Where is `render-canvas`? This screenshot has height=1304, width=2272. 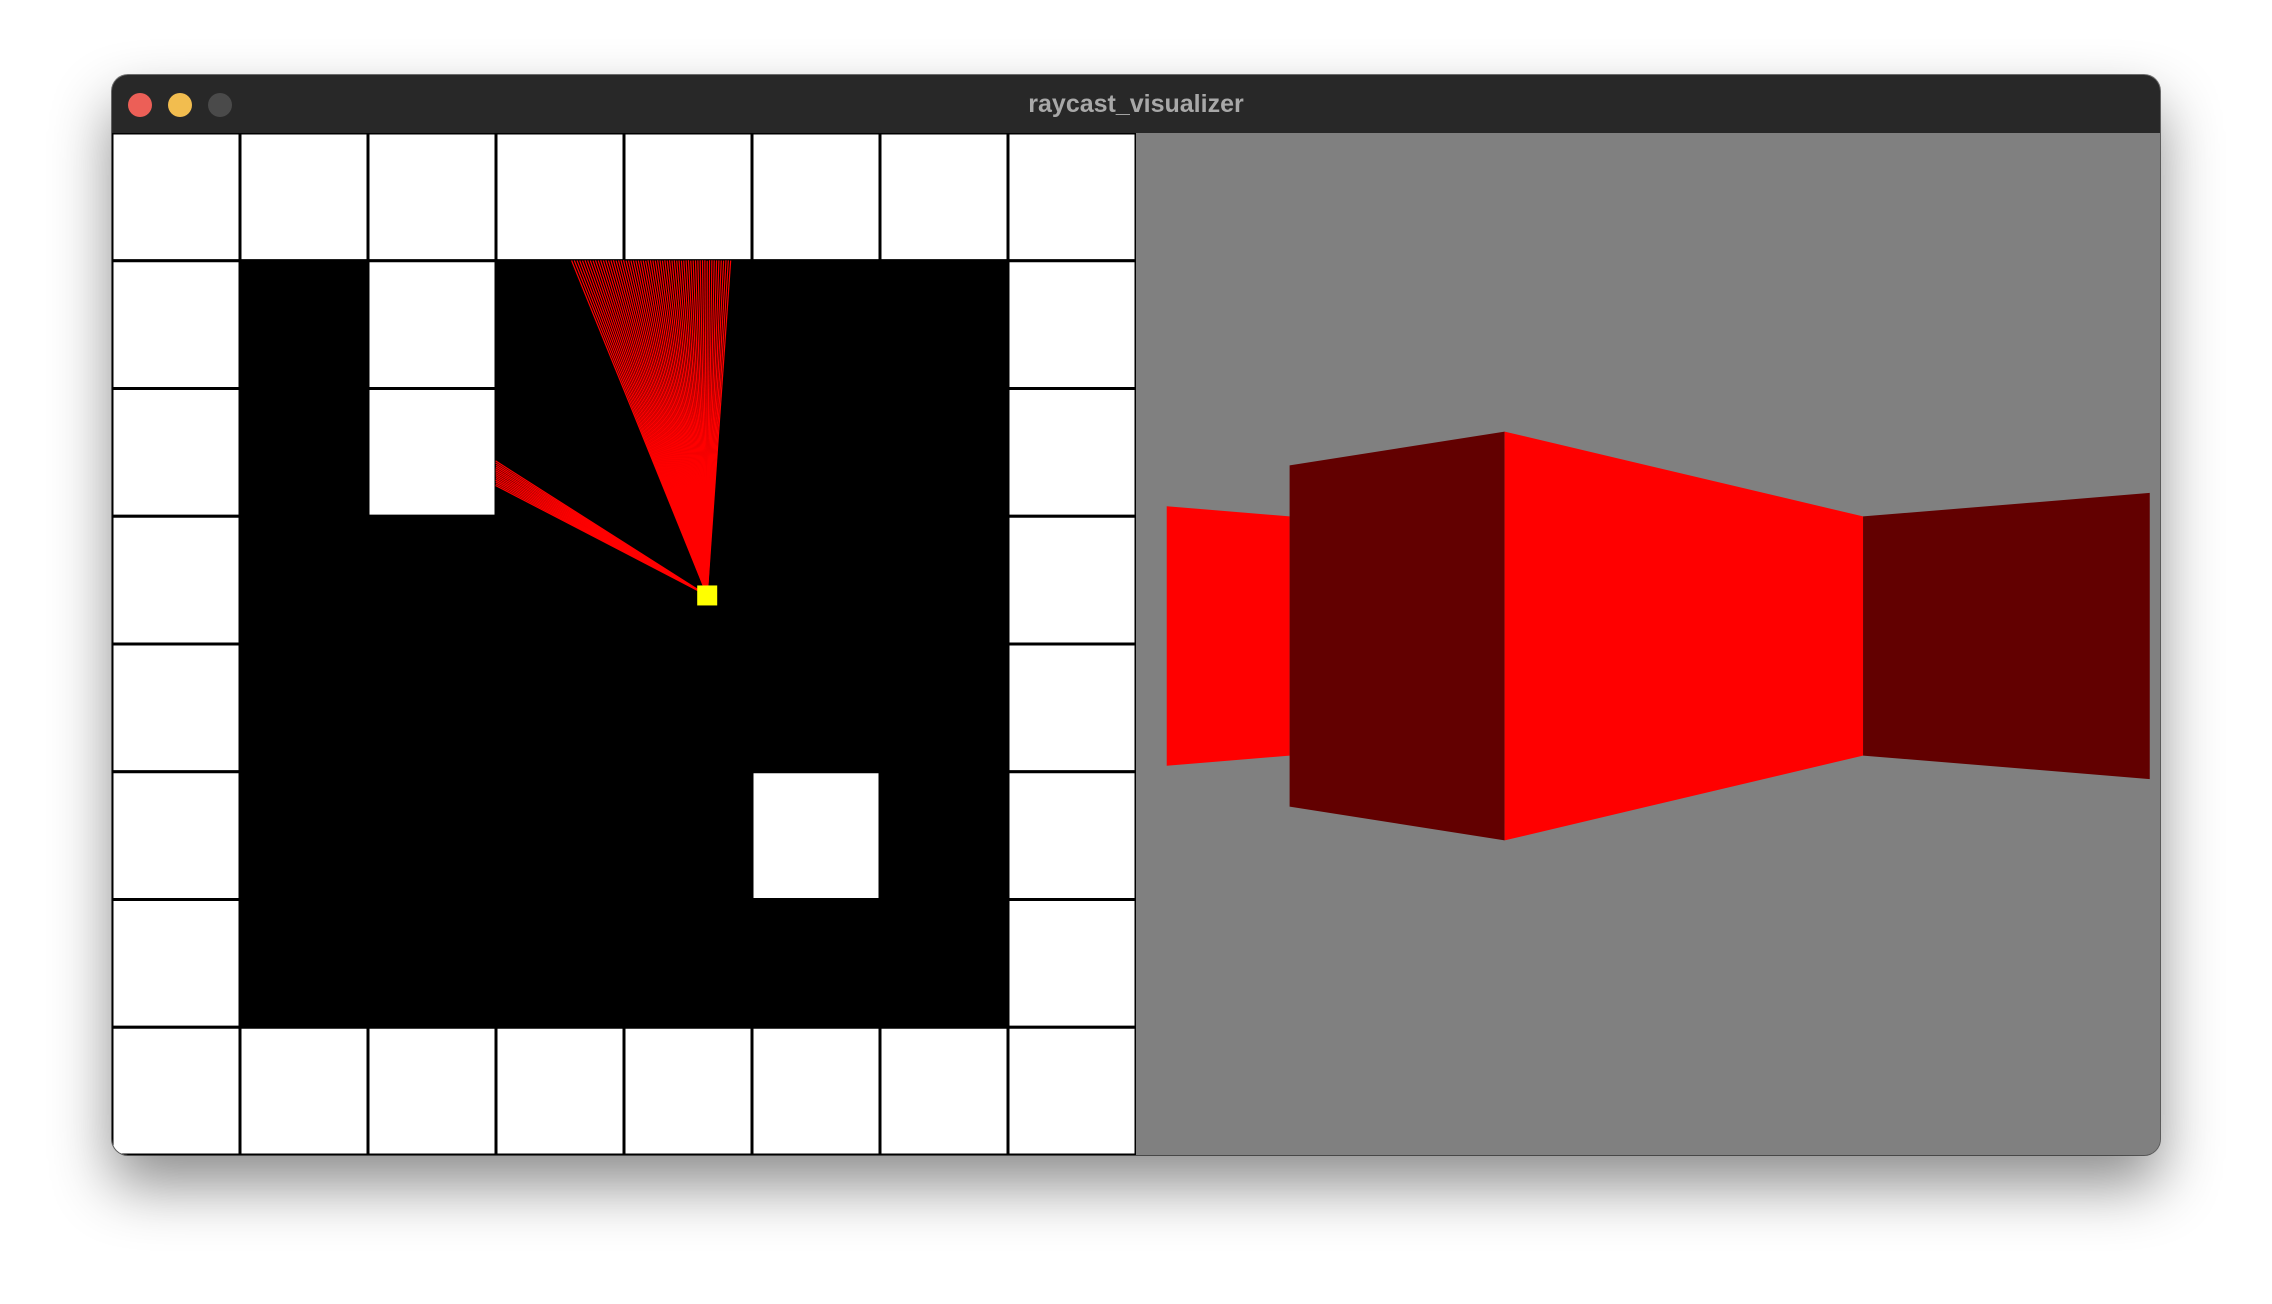
render-canvas is located at coordinates (1658, 636).